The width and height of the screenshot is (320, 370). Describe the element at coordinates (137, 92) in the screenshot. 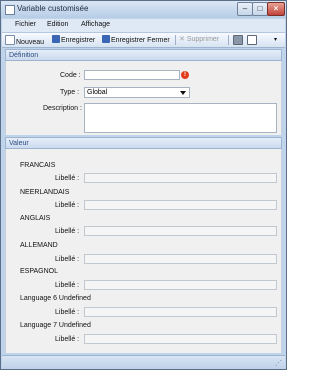

I see `type-select: Global` at that location.